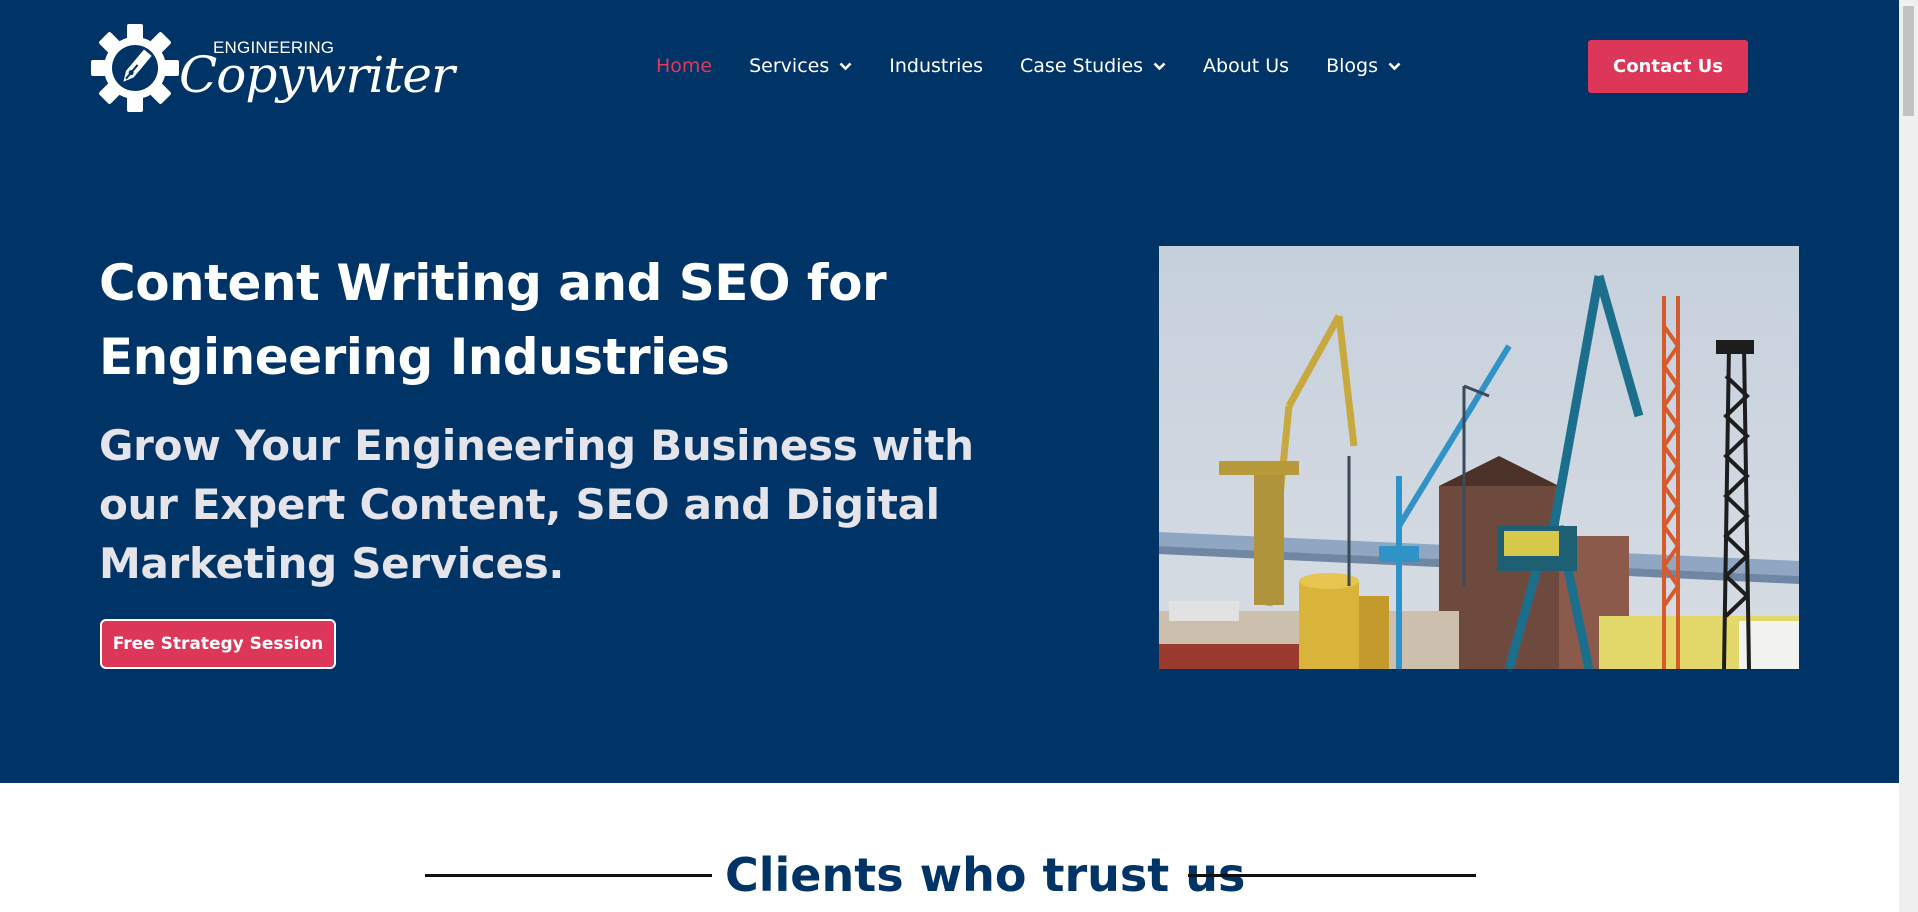 The image size is (1918, 912). What do you see at coordinates (317, 75) in the screenshot?
I see `logo-main-text: Copywriter` at bounding box center [317, 75].